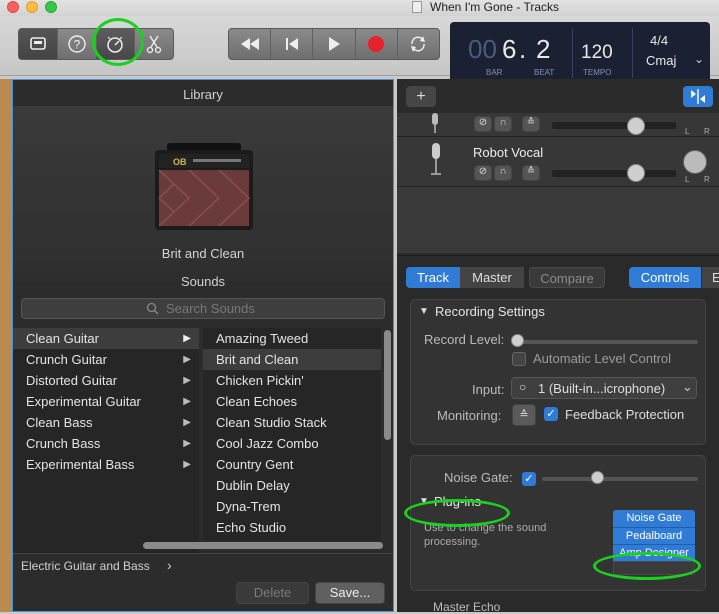 The height and width of the screenshot is (614, 719). I want to click on recording-settings-title: Recording Settings, so click(490, 311).